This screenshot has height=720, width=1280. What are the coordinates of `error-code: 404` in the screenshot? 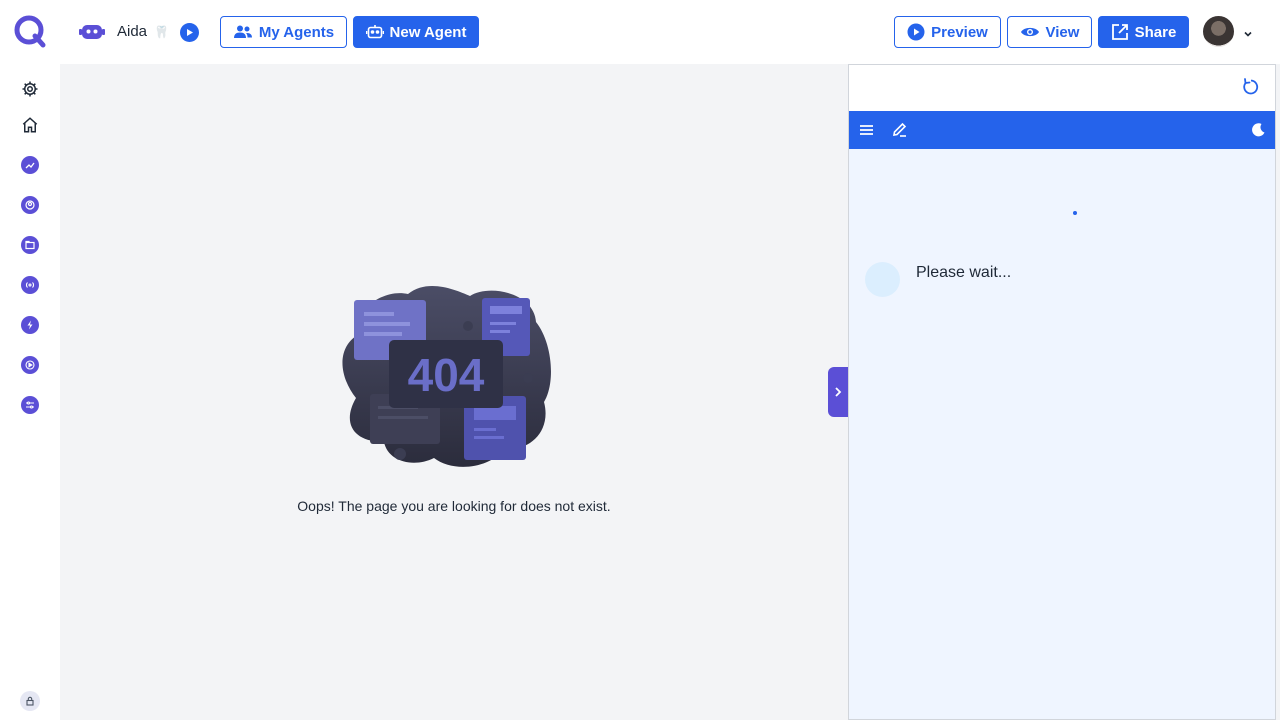 It's located at (446, 375).